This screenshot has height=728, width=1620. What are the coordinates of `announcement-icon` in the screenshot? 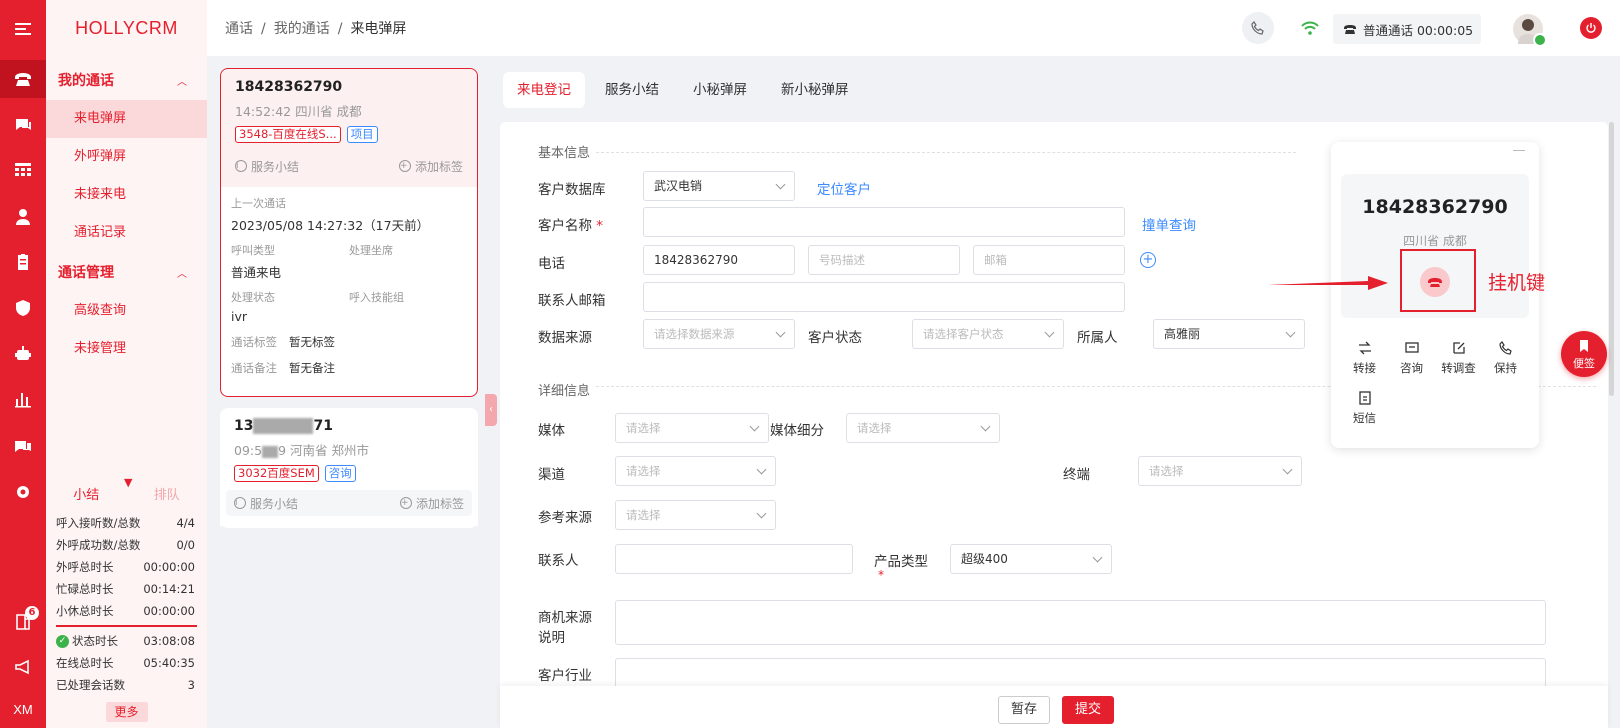 It's located at (23, 667).